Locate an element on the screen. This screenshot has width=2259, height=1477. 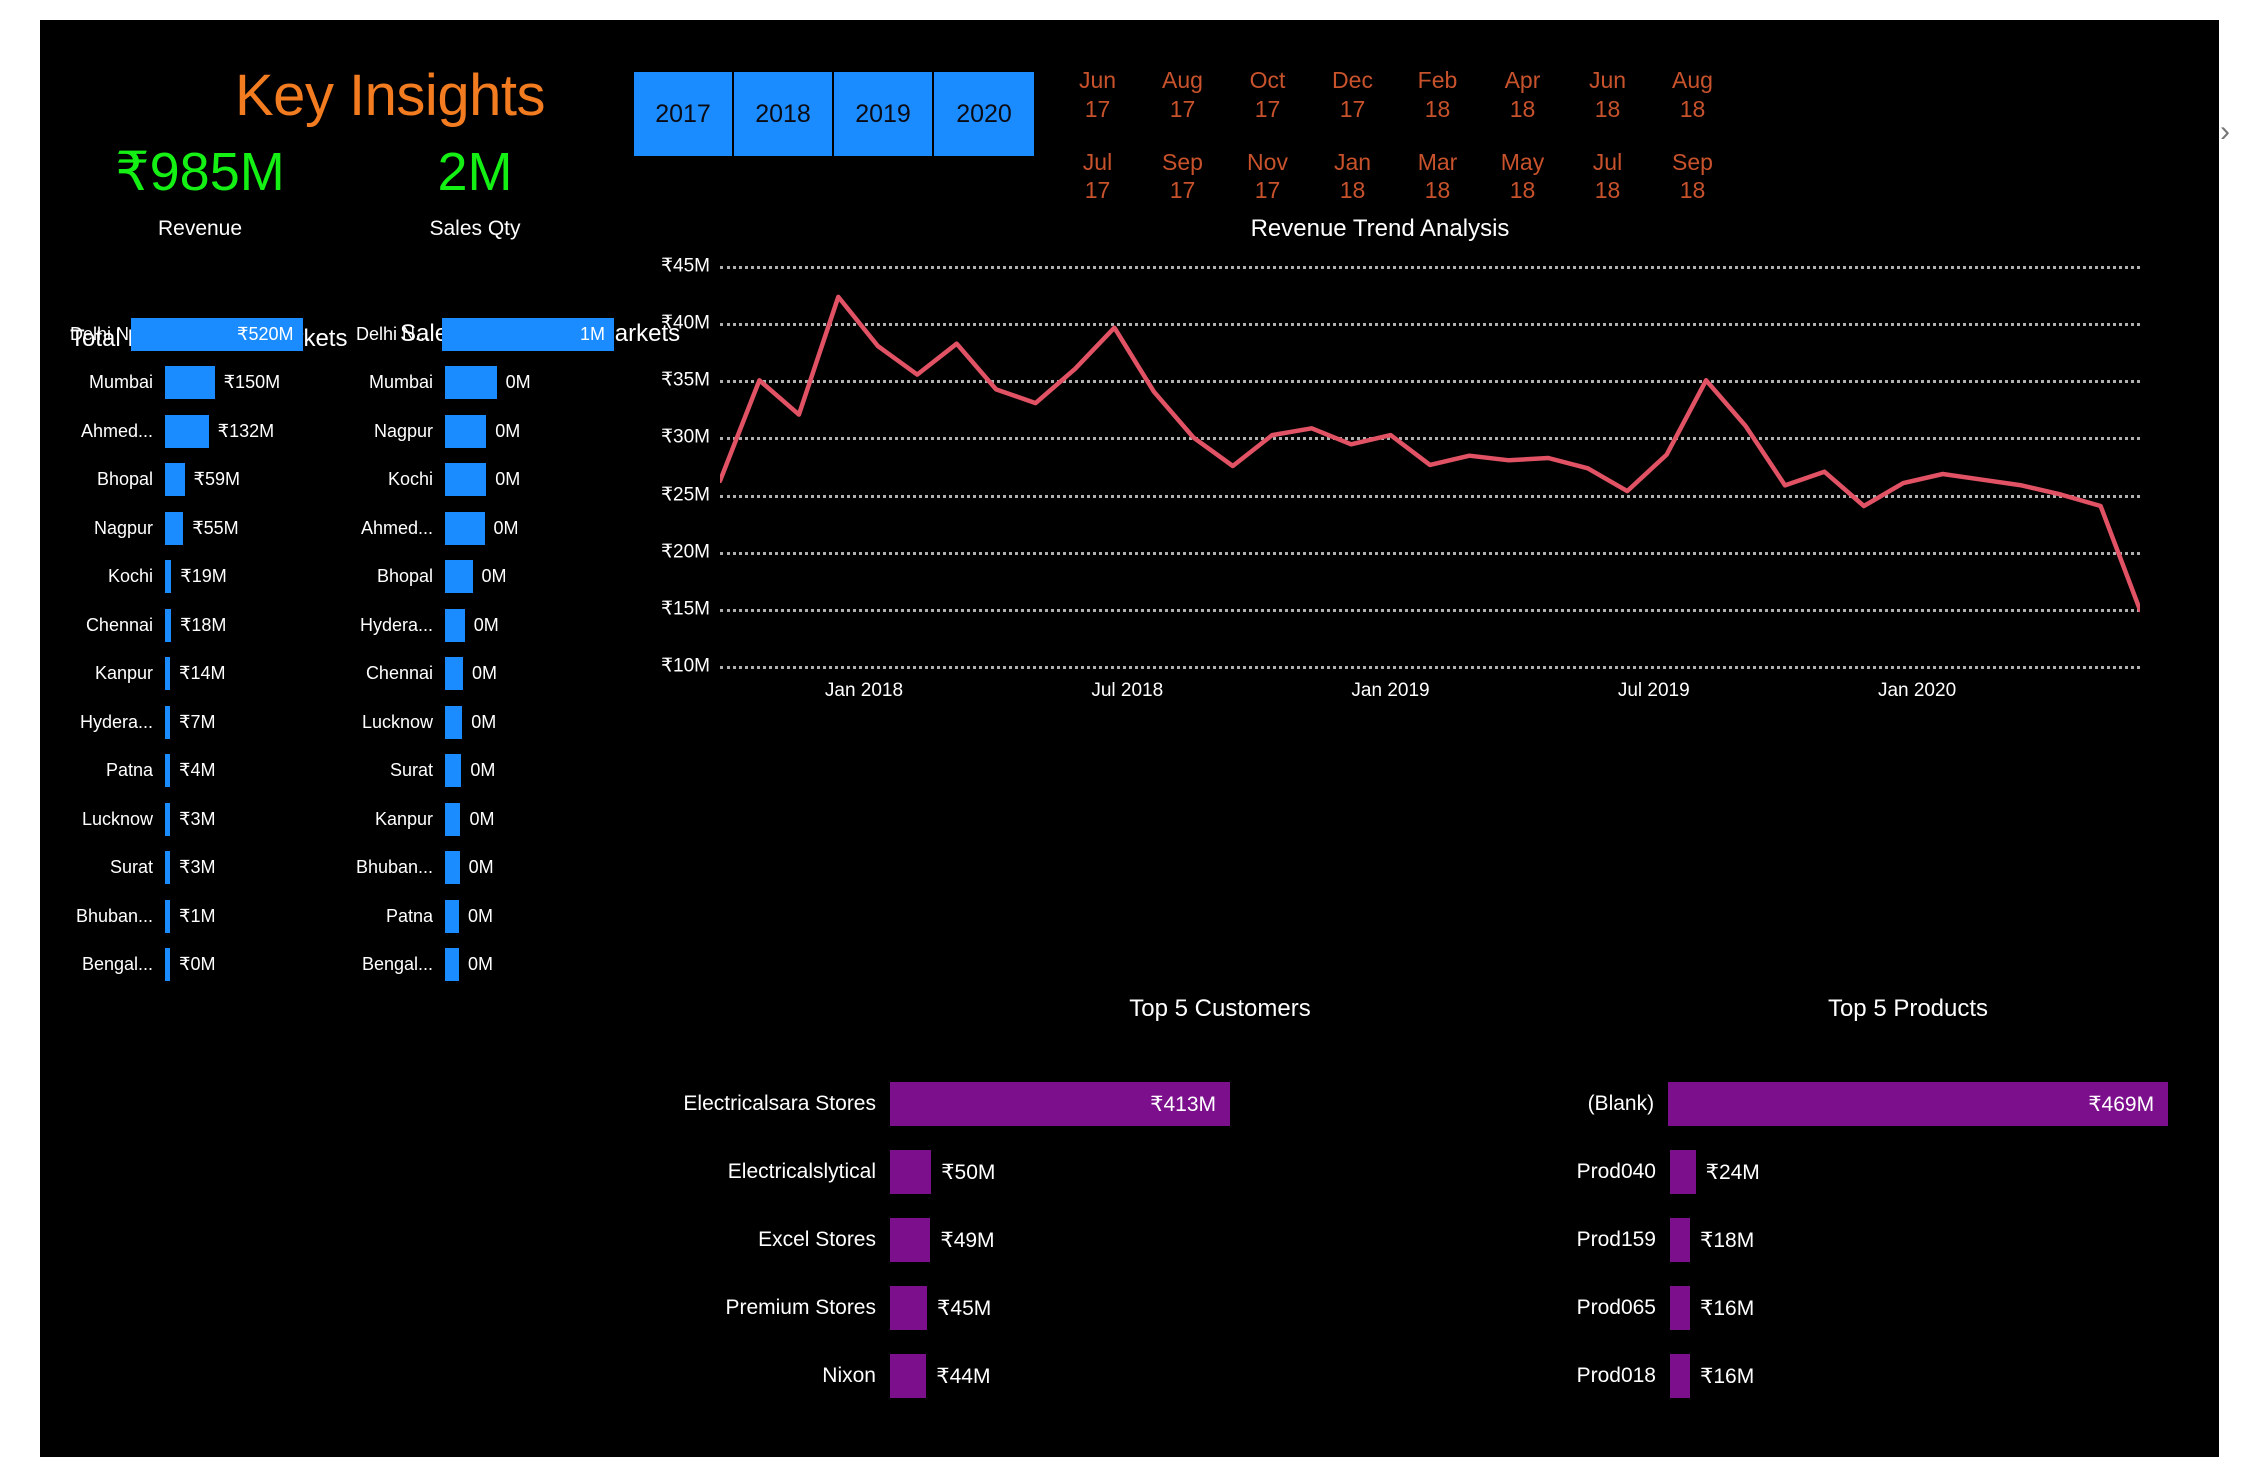
month-slicer-item-jul-17: Jul 17 is located at coordinates (1097, 171).